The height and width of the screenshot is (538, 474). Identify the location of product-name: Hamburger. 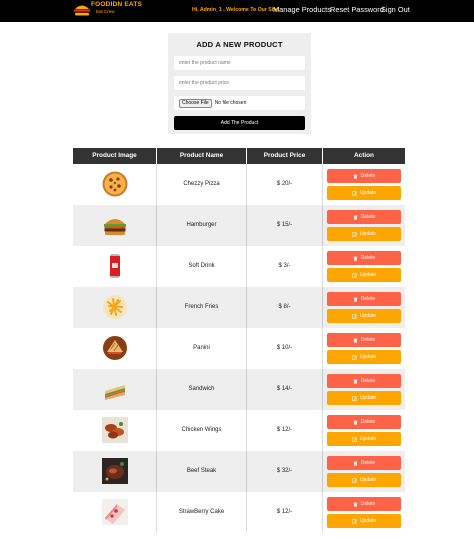
(201, 225).